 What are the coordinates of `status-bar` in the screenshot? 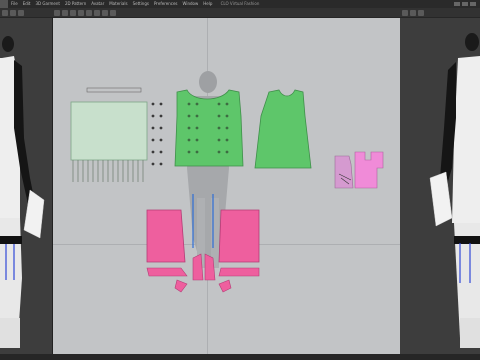 It's located at (240, 357).